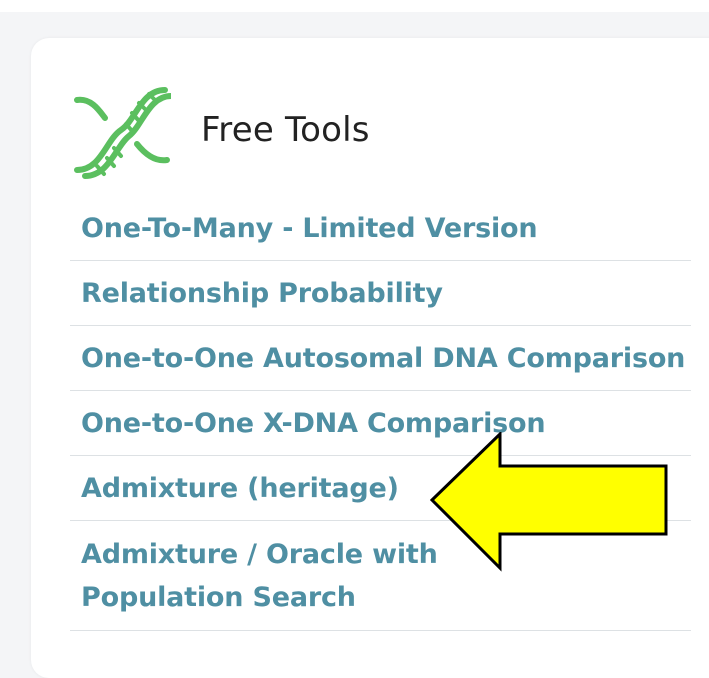  Describe the element at coordinates (383, 358) in the screenshot. I see `one-to-one-autosomal-link: One-to-One Autosomal DNA Comparison` at that location.